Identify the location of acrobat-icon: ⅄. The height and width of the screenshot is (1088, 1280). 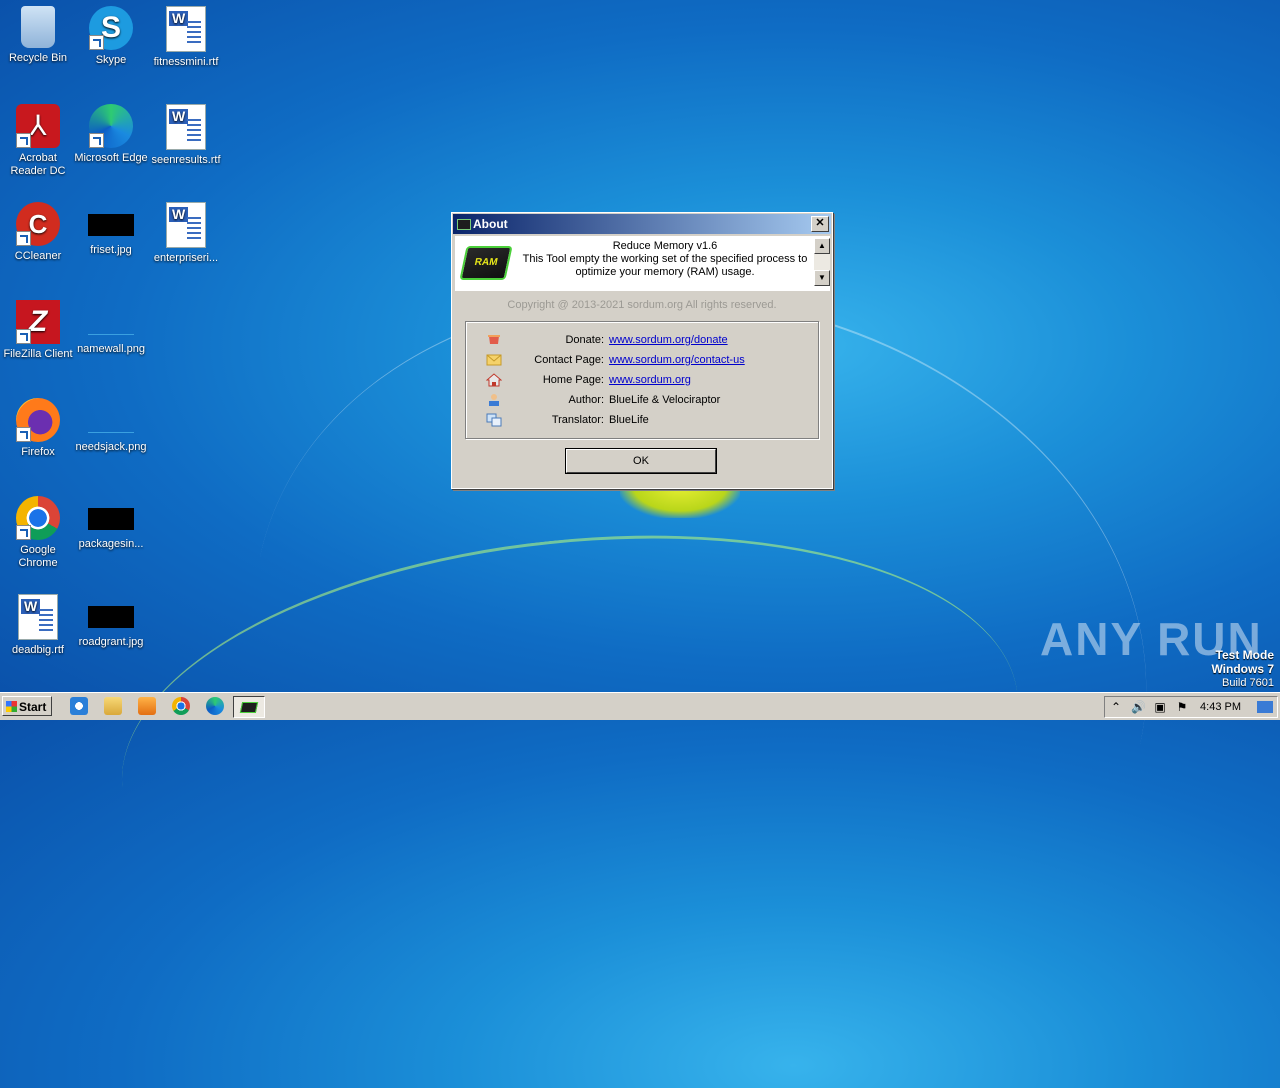
(38, 126).